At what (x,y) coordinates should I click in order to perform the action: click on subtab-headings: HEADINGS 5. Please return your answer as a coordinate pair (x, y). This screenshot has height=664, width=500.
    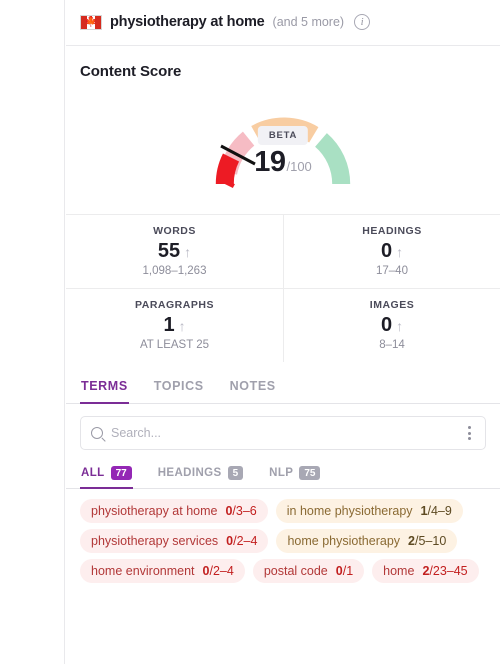
    Looking at the image, I should click on (200, 474).